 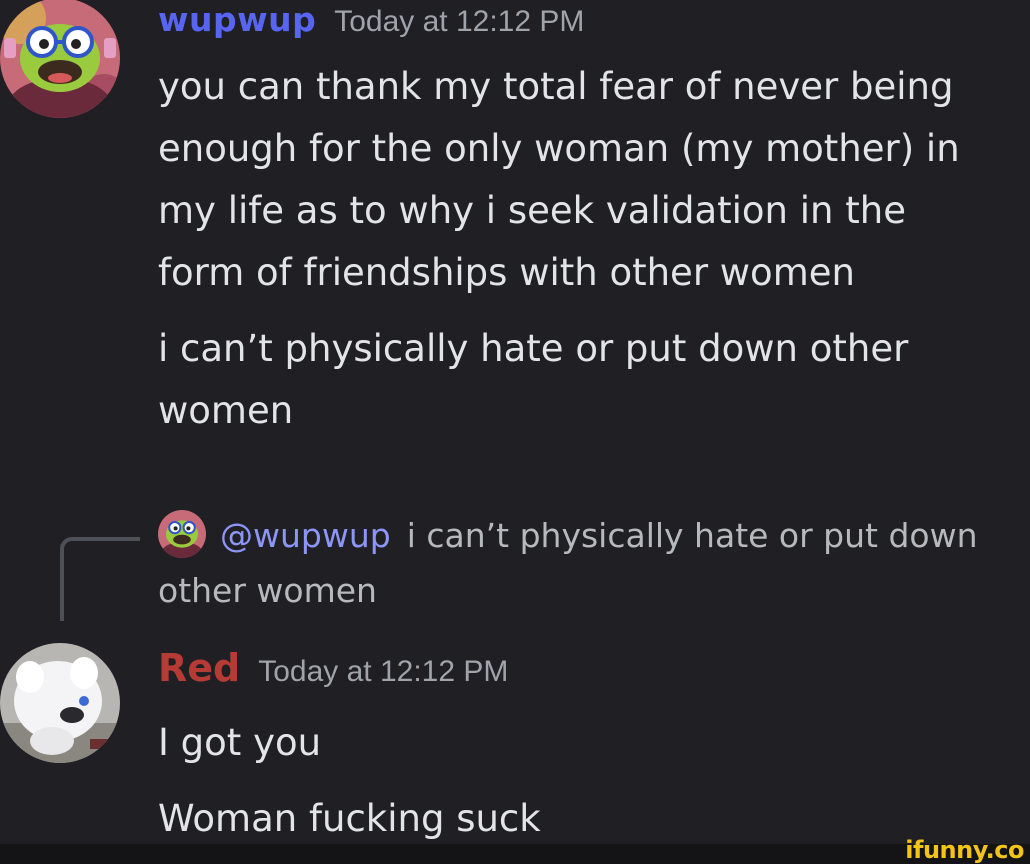 I want to click on reply-mention: @wupwup, so click(x=305, y=535).